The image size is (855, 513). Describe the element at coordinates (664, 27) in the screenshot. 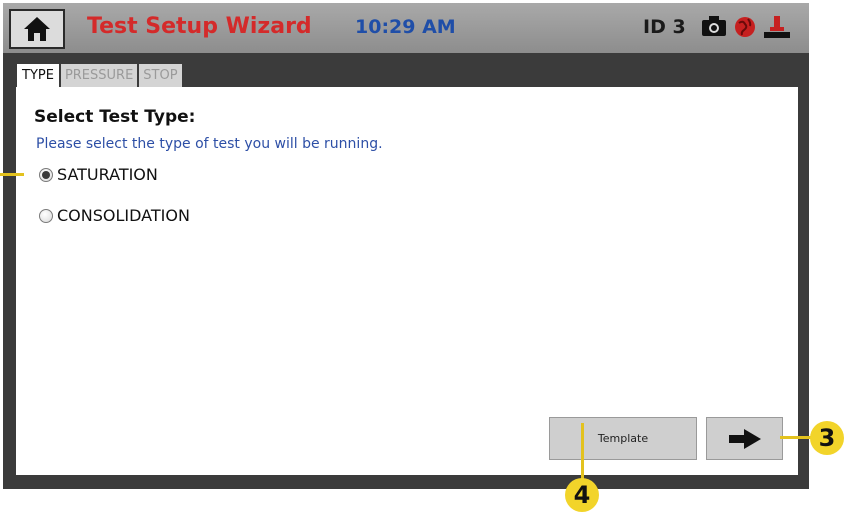

I see `device-id: ID 3` at that location.